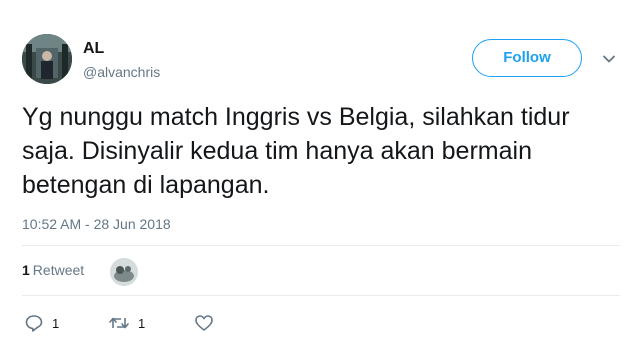  Describe the element at coordinates (119, 323) in the screenshot. I see `retweet-icon` at that location.